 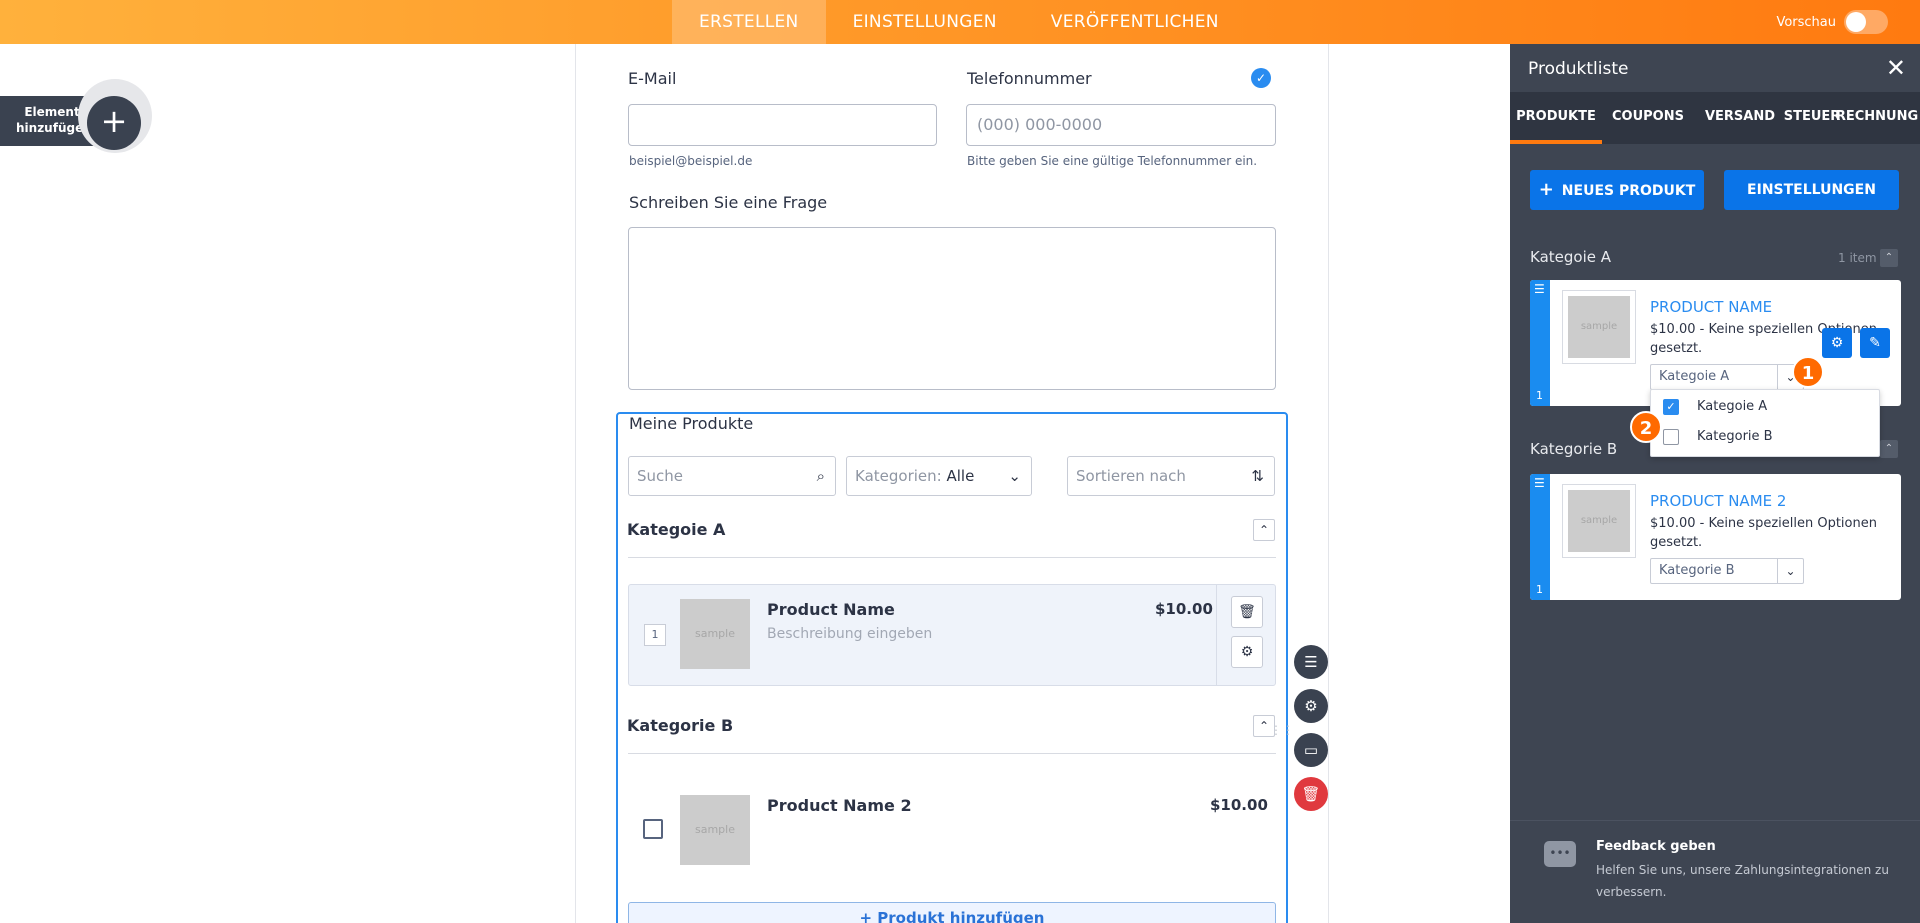 I want to click on option-label: Kategoie A, so click(x=1732, y=406).